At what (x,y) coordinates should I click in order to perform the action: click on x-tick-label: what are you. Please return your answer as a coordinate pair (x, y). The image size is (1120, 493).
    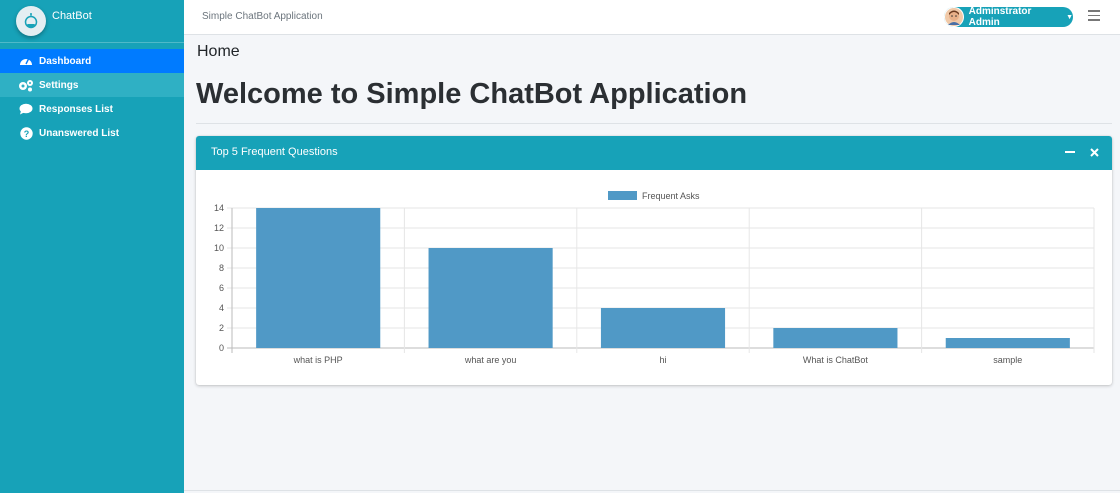
    Looking at the image, I should click on (490, 360).